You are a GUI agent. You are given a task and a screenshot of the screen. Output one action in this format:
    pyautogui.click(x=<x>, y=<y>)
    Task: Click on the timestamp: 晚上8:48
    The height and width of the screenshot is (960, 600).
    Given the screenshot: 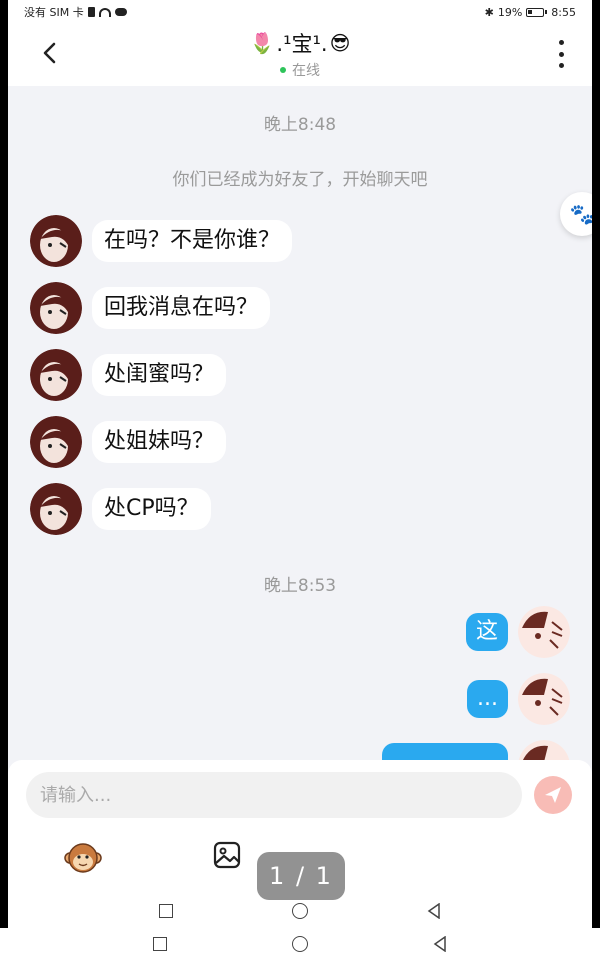 What is the action you would take?
    pyautogui.click(x=300, y=125)
    